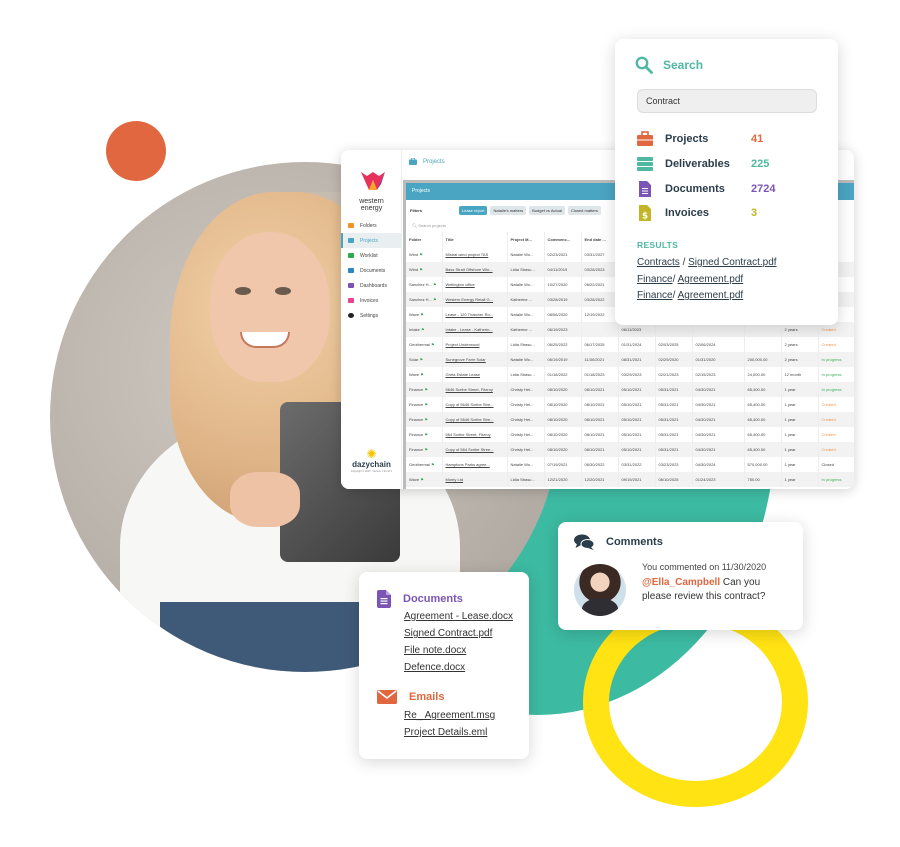 The image size is (900, 847). Describe the element at coordinates (475, 479) in the screenshot. I see `project-title-link: Monty Ltd` at that location.